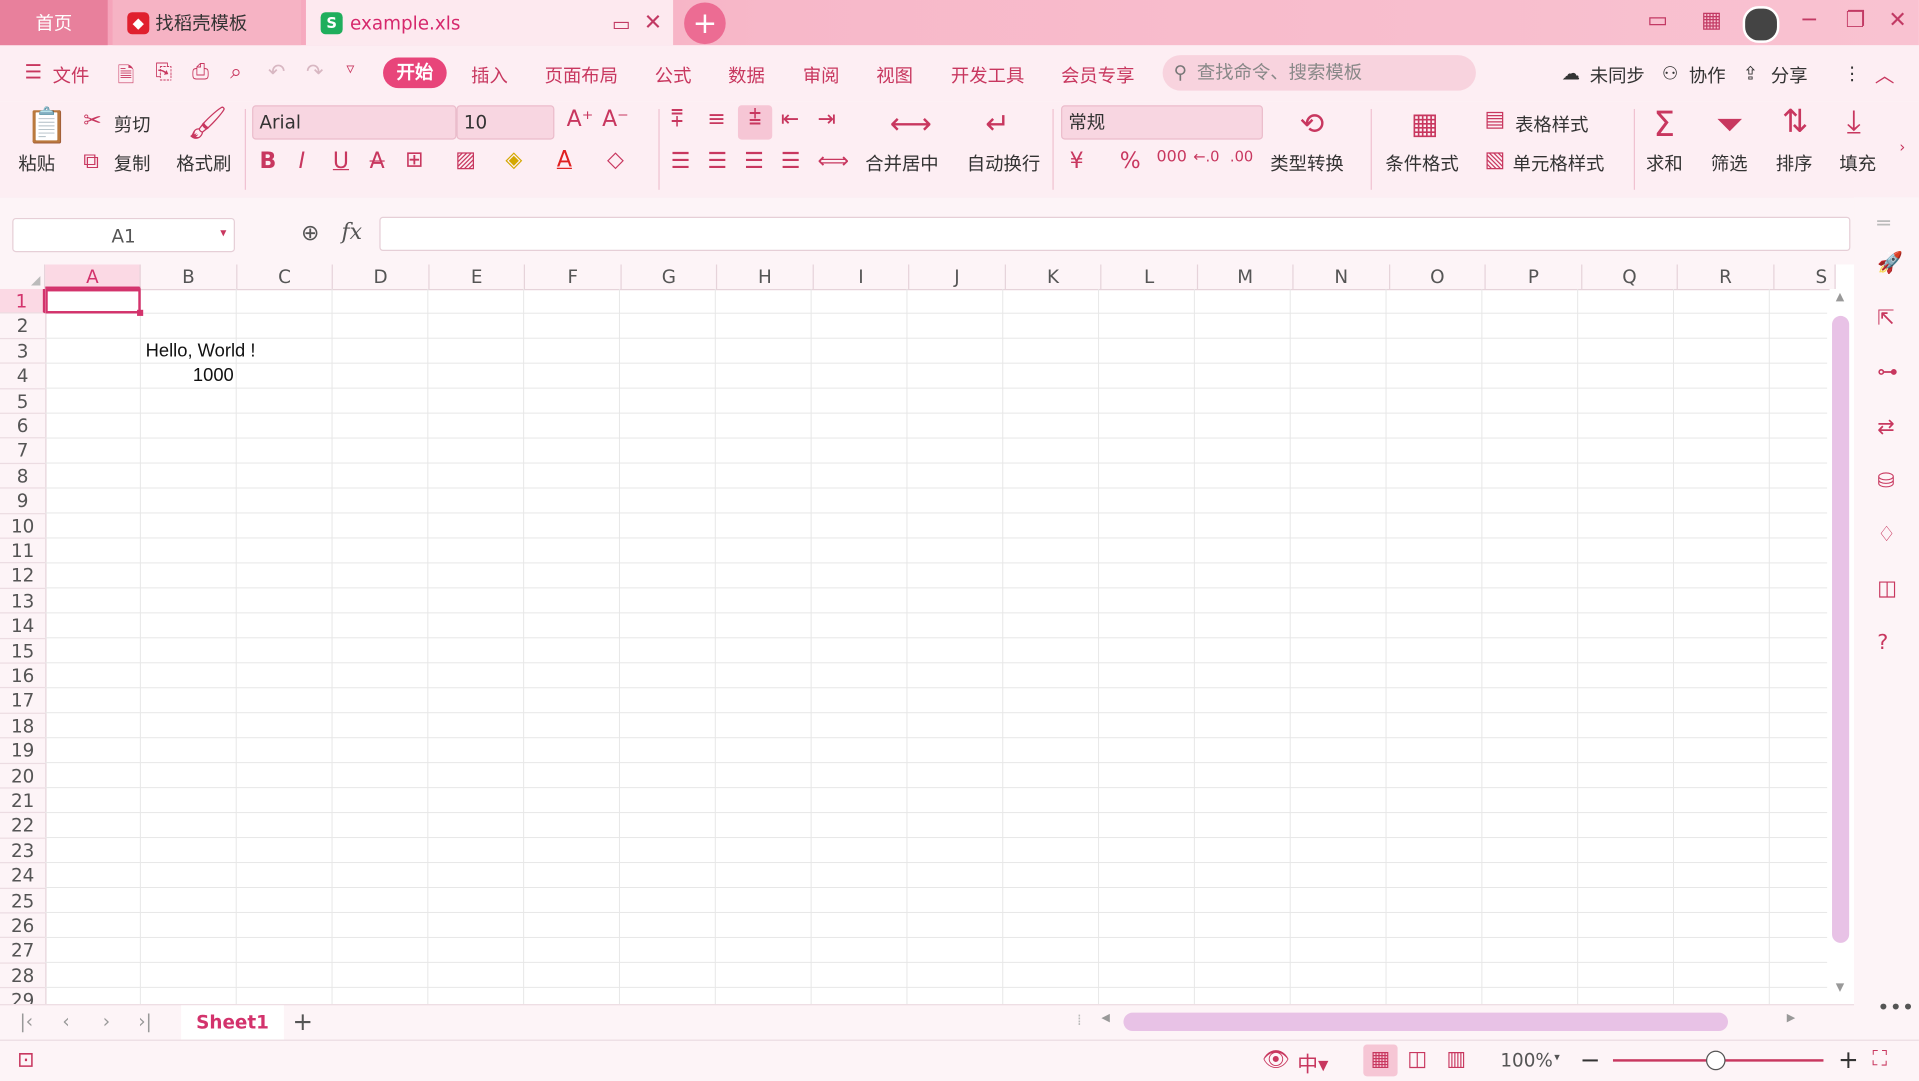  What do you see at coordinates (23, 501) in the screenshot?
I see `row-header: 9` at bounding box center [23, 501].